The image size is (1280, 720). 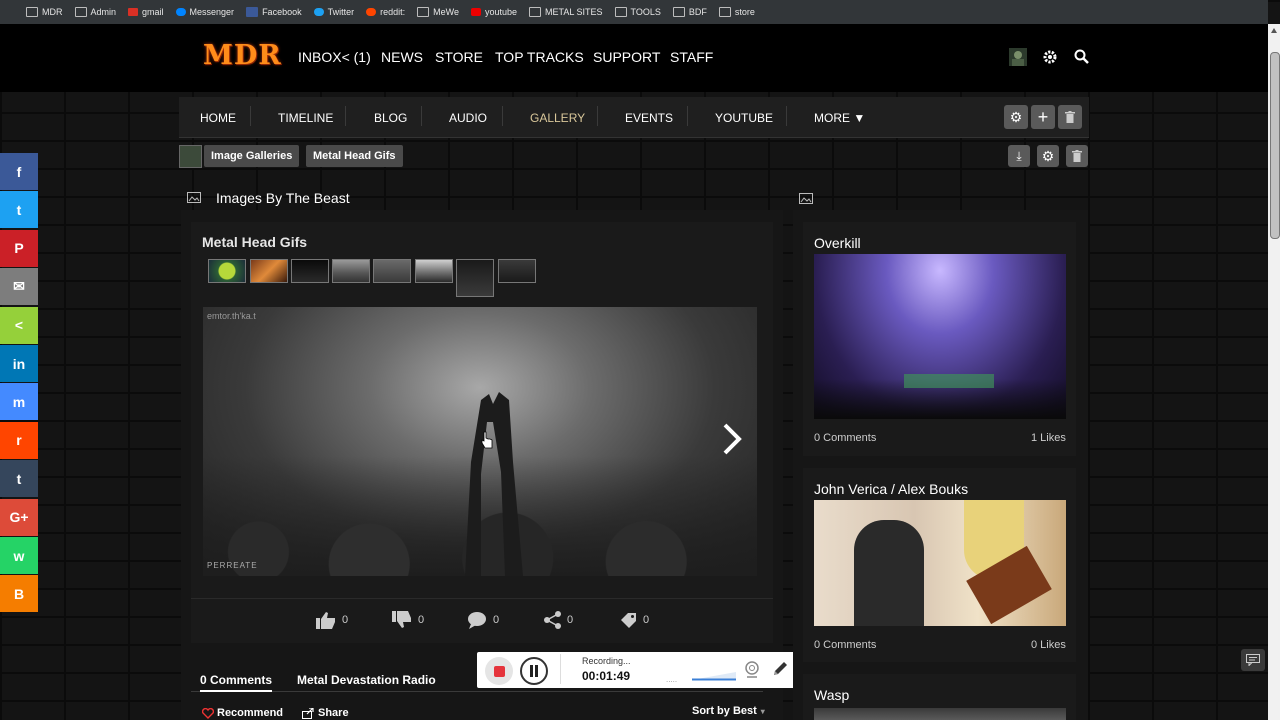 I want to click on panel-title: Images By The Beast, so click(x=283, y=198).